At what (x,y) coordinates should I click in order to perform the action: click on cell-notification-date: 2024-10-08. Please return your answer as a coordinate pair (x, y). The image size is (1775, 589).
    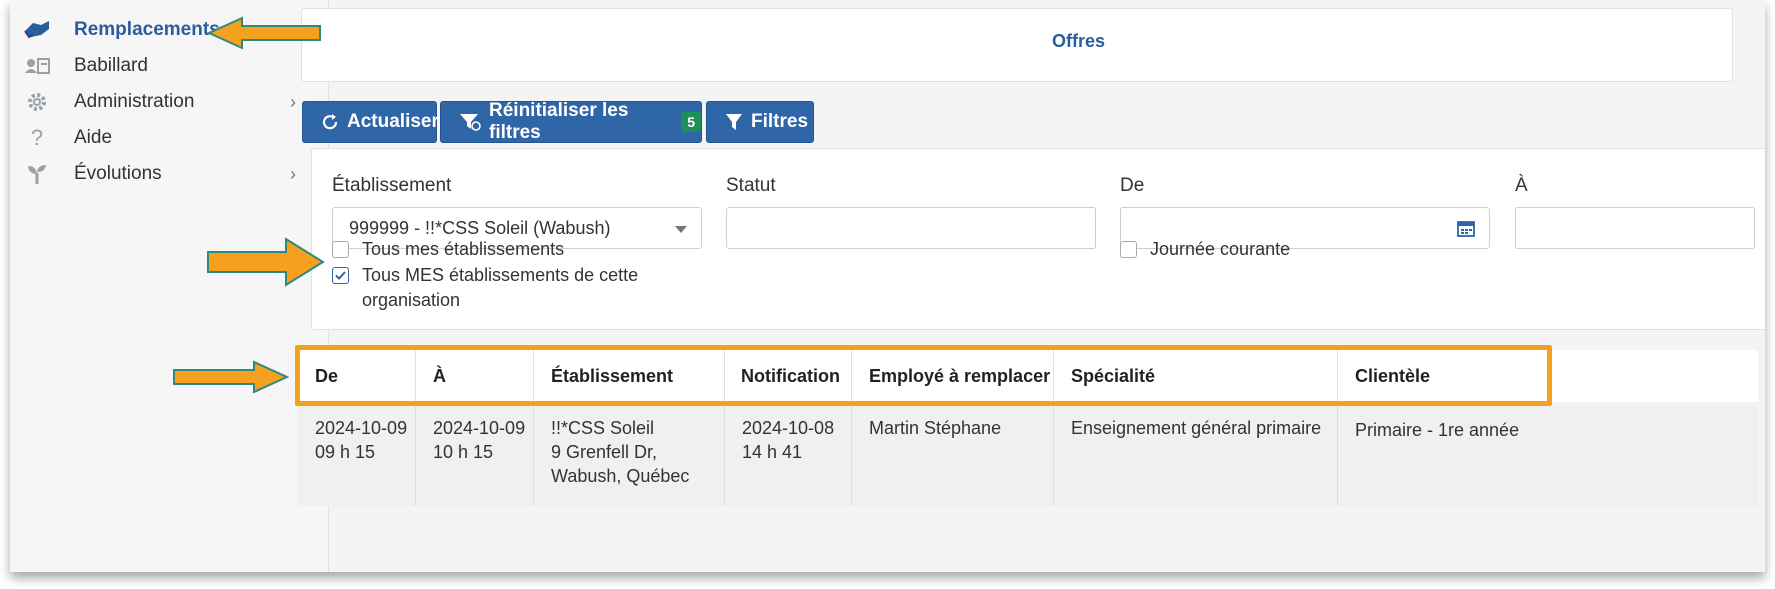
    Looking at the image, I should click on (788, 428).